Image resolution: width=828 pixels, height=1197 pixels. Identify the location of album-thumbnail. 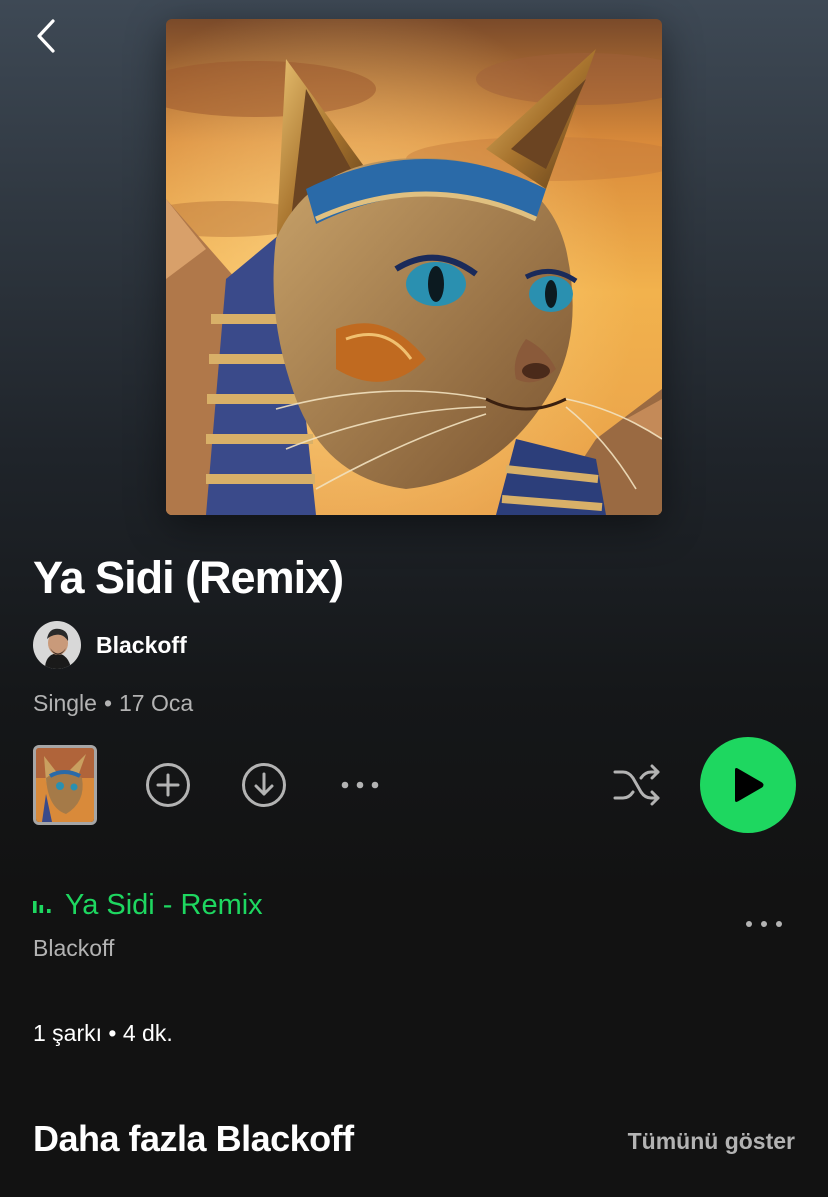
(65, 785).